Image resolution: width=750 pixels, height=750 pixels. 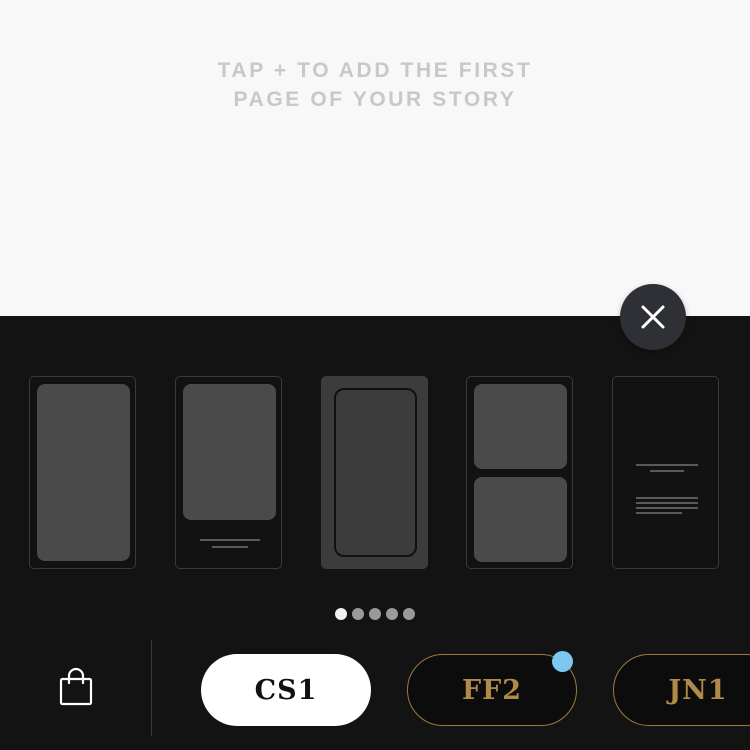 I want to click on close-icon, so click(x=653, y=317).